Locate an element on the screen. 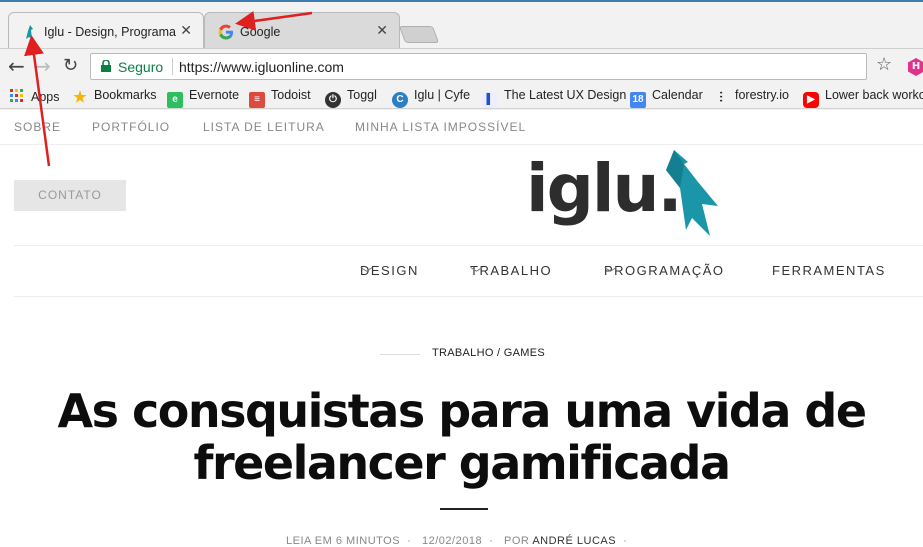  secure-label: Seguro is located at coordinates (141, 67).